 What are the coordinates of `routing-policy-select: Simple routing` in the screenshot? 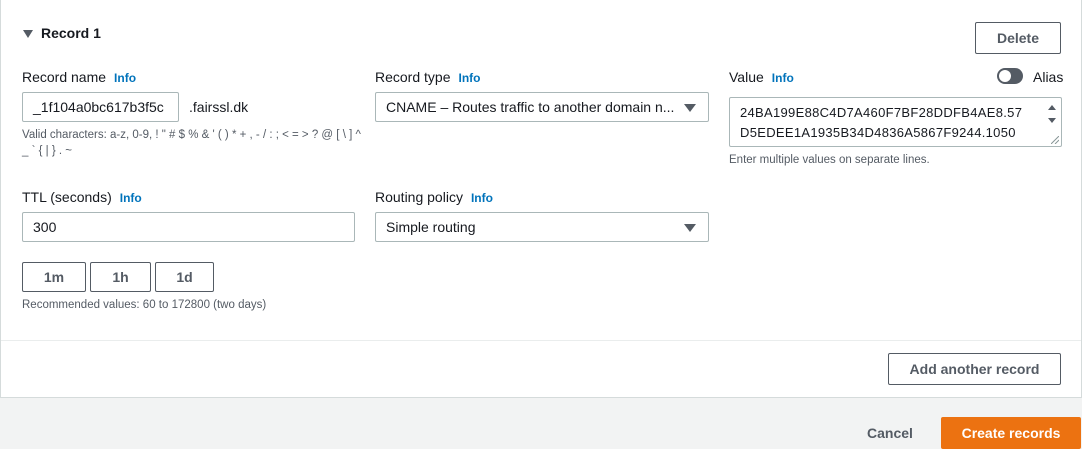 It's located at (542, 227).